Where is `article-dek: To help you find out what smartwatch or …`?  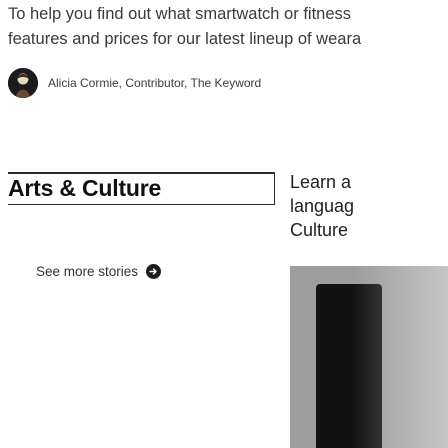
article-dek: To help you find out what smartwatch or … is located at coordinates (228, 27).